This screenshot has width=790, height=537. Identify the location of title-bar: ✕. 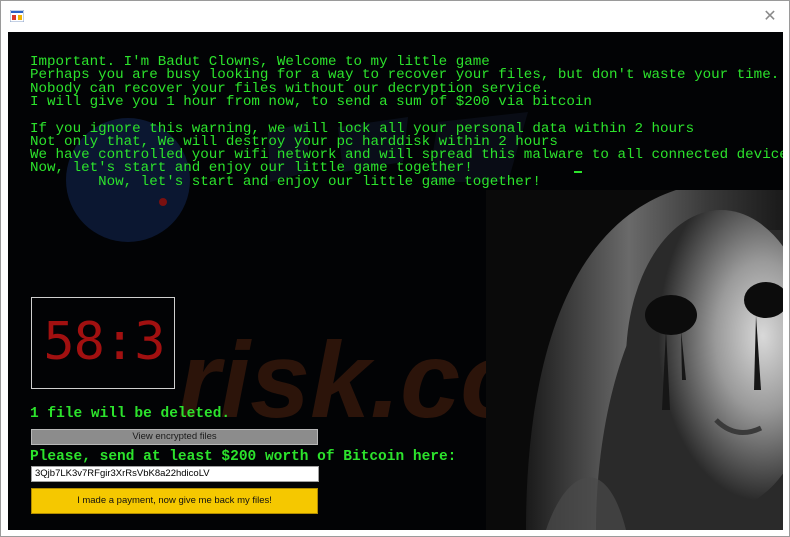
(395, 16).